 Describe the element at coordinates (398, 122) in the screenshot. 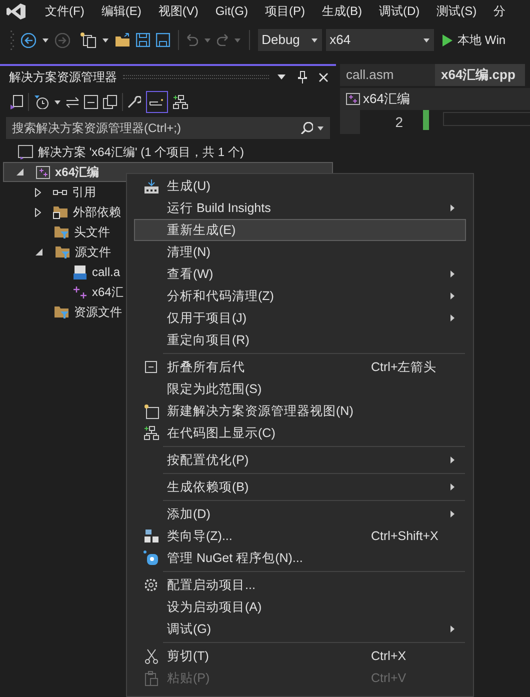

I see `line-number: 2` at that location.